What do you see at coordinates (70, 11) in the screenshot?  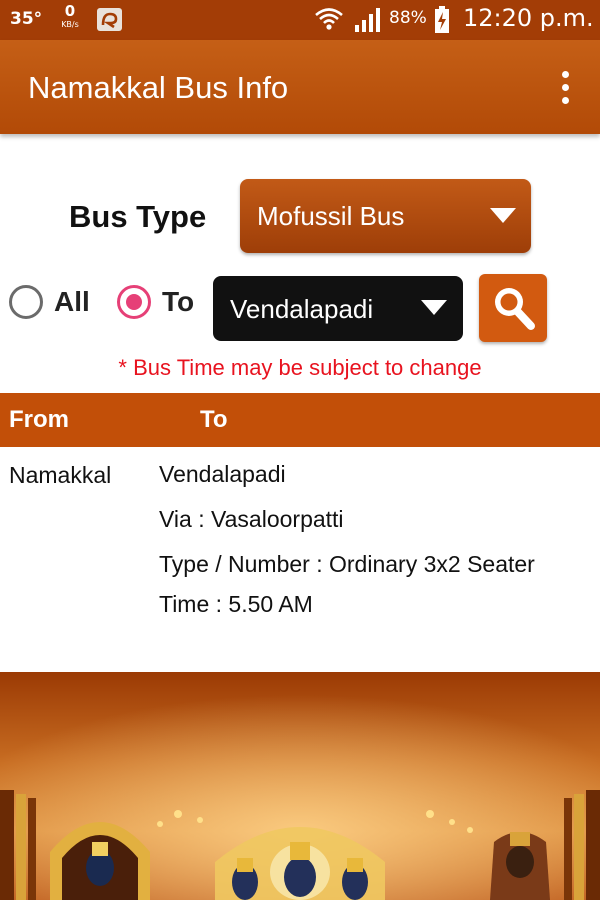 I see `network-speed-value: 0` at bounding box center [70, 11].